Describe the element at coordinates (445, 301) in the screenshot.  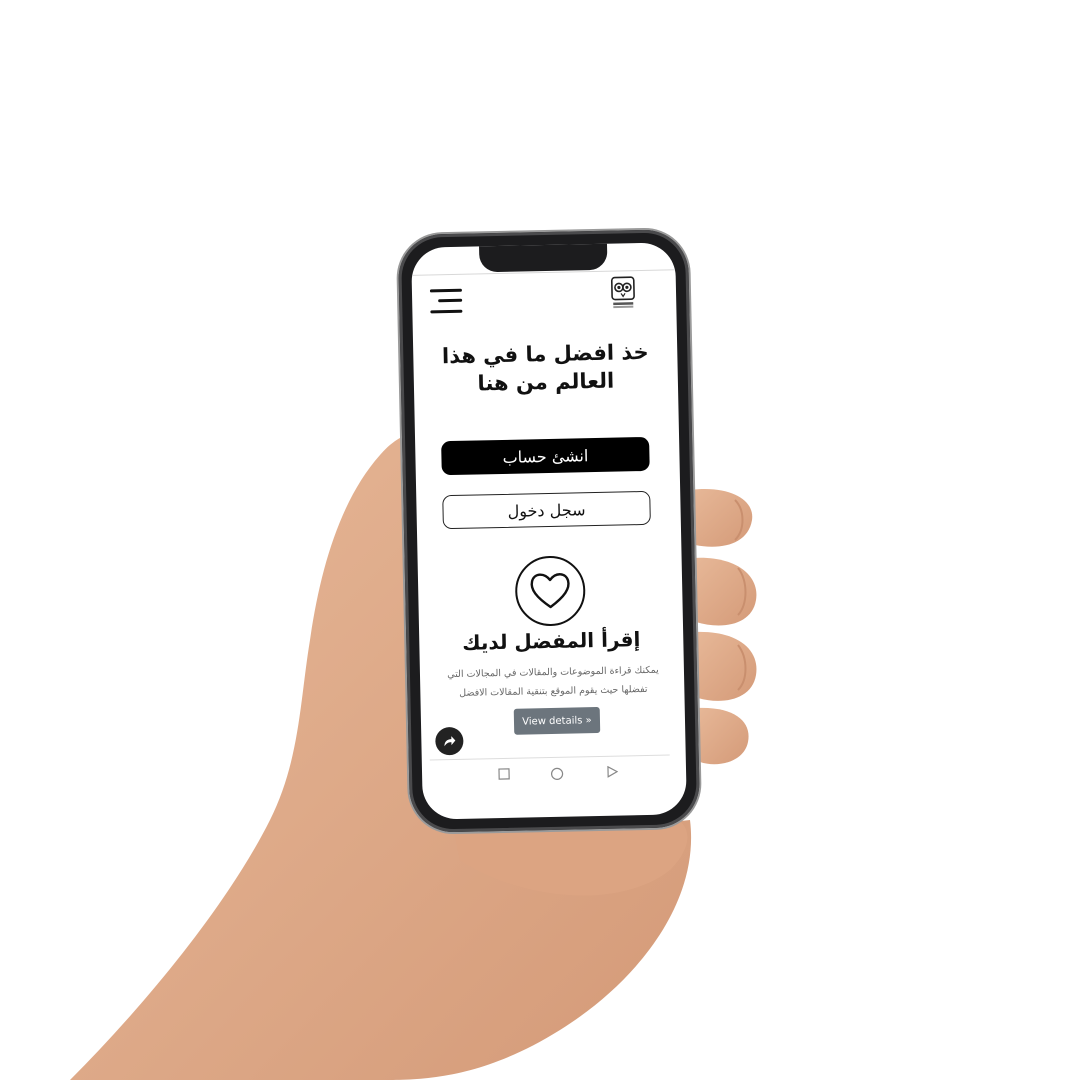
I see `hamburger-menu-icon` at that location.